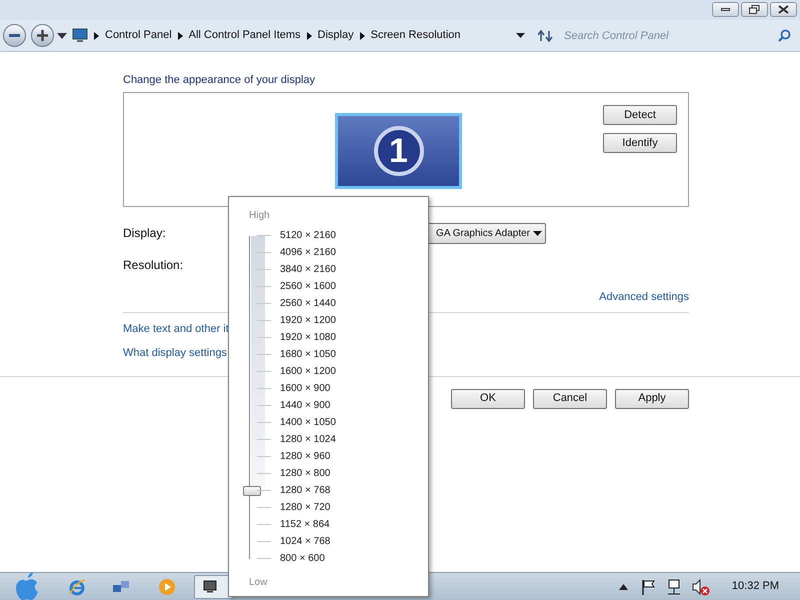 The width and height of the screenshot is (800, 600). I want to click on resolution-option: 4096 × 2160, so click(308, 252).